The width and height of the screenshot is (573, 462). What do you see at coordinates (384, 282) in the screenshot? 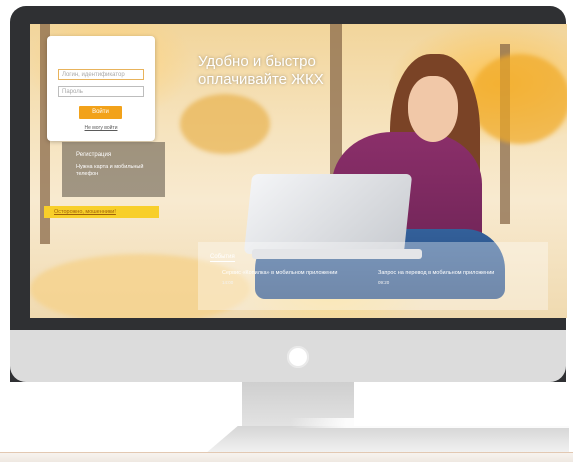
I see `event-time: 09:20` at bounding box center [384, 282].